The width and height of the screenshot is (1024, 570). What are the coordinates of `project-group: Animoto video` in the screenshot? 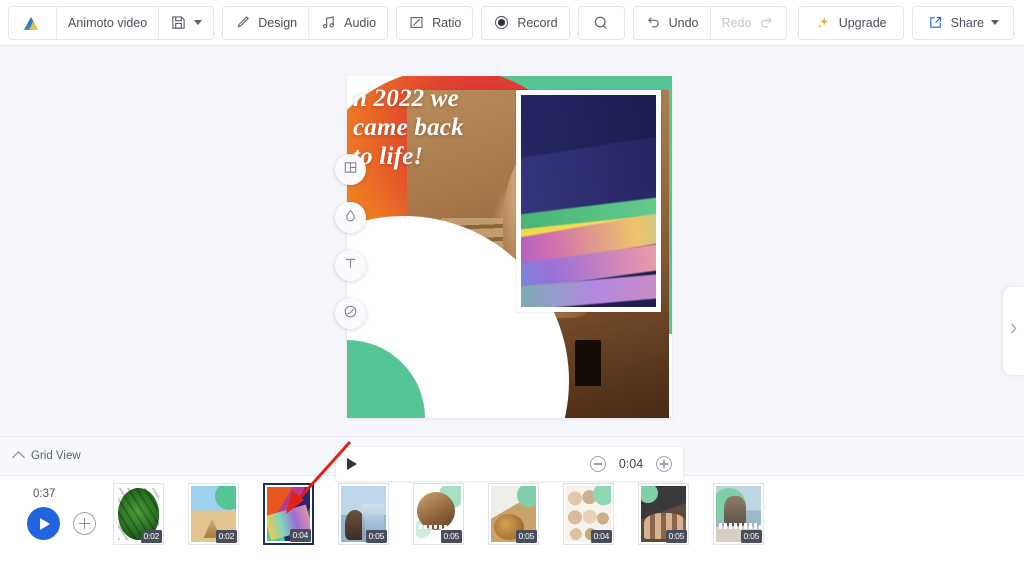 It's located at (111, 22).